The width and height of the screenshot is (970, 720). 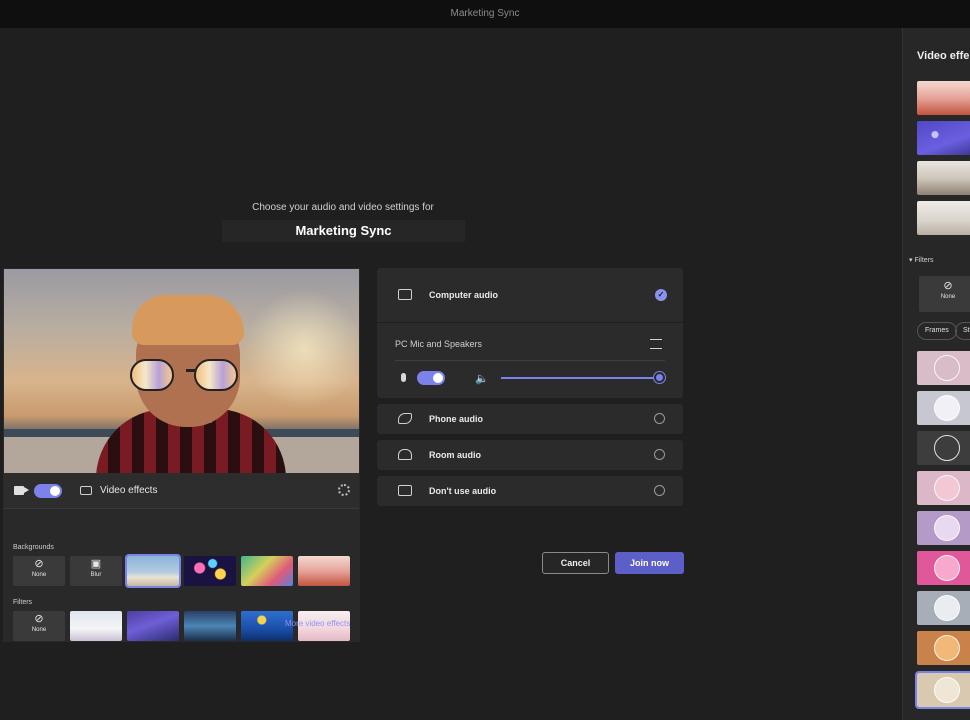 What do you see at coordinates (937, 331) in the screenshot?
I see `chip-frames: Frames` at bounding box center [937, 331].